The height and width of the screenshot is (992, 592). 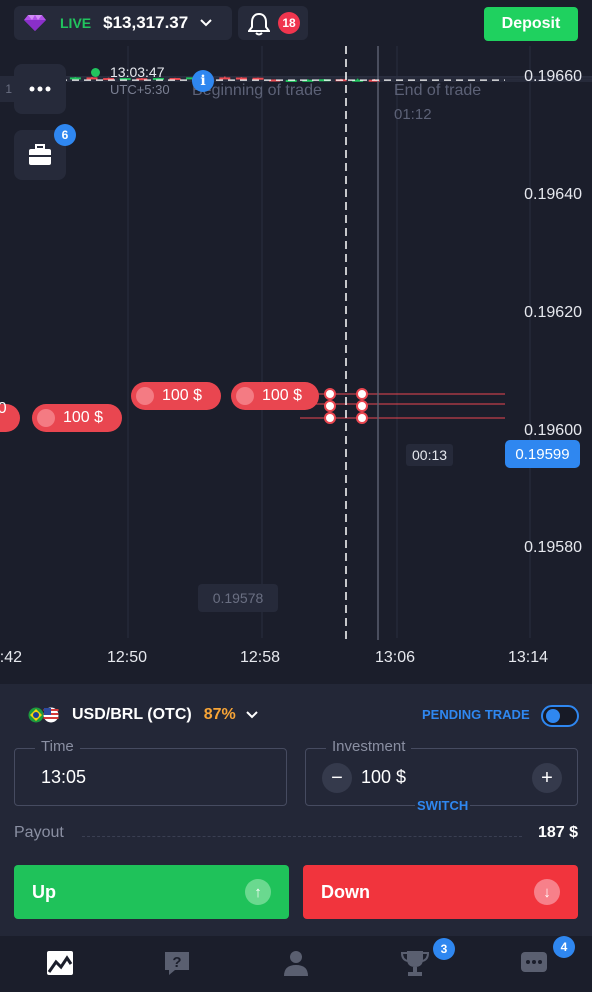 What do you see at coordinates (531, 24) in the screenshot?
I see `deposit-button: Deposit` at bounding box center [531, 24].